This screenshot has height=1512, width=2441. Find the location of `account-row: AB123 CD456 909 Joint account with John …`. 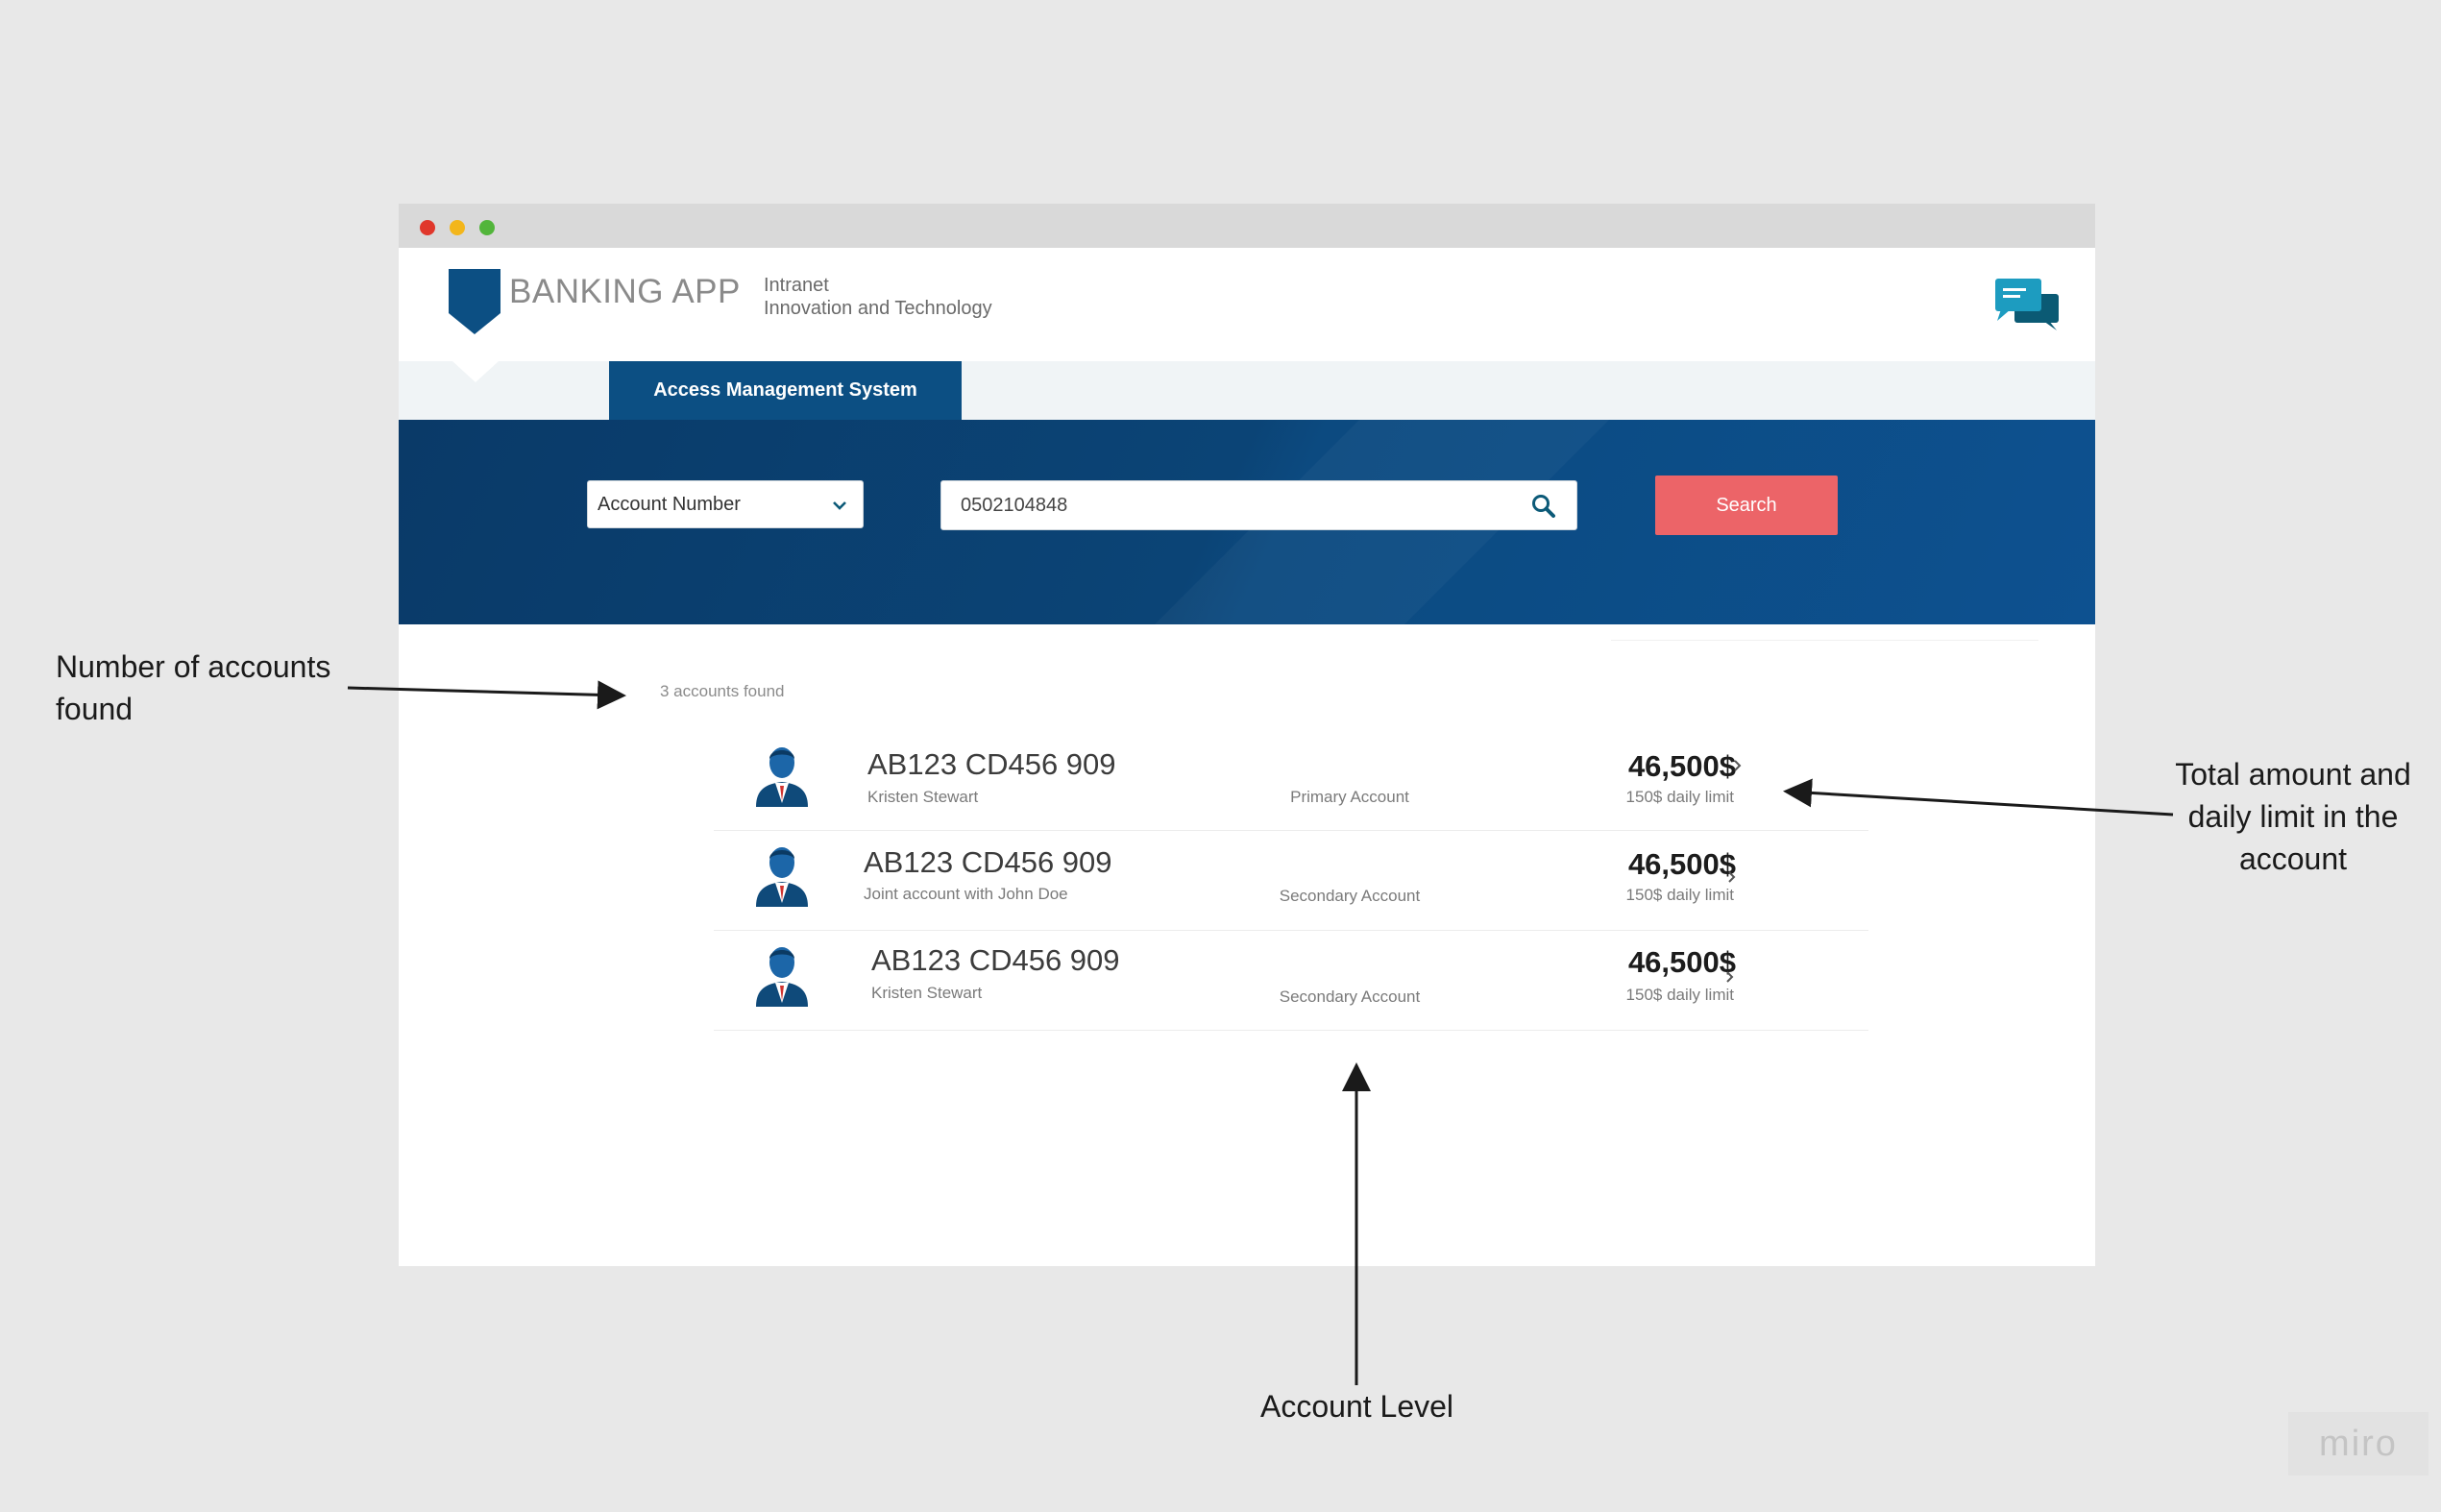

account-row: AB123 CD456 909 Joint account with John … is located at coordinates (1291, 880).